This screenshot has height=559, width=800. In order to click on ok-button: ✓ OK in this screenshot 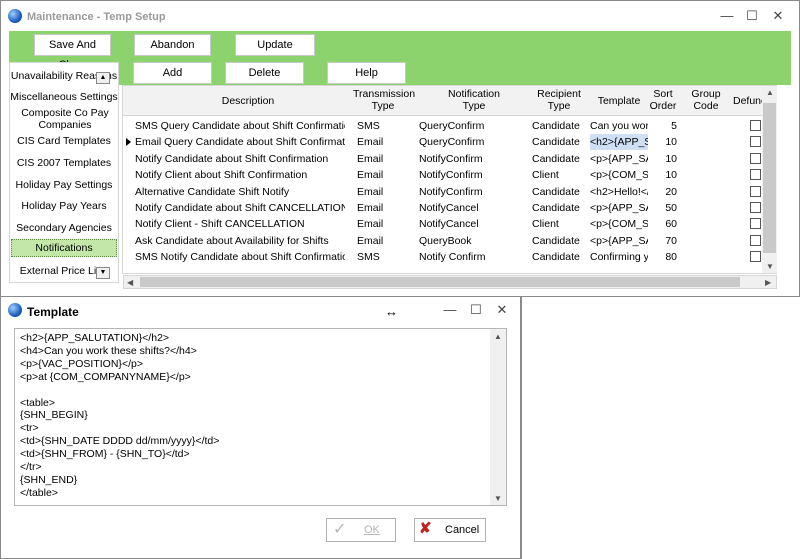, I will do `click(361, 530)`.